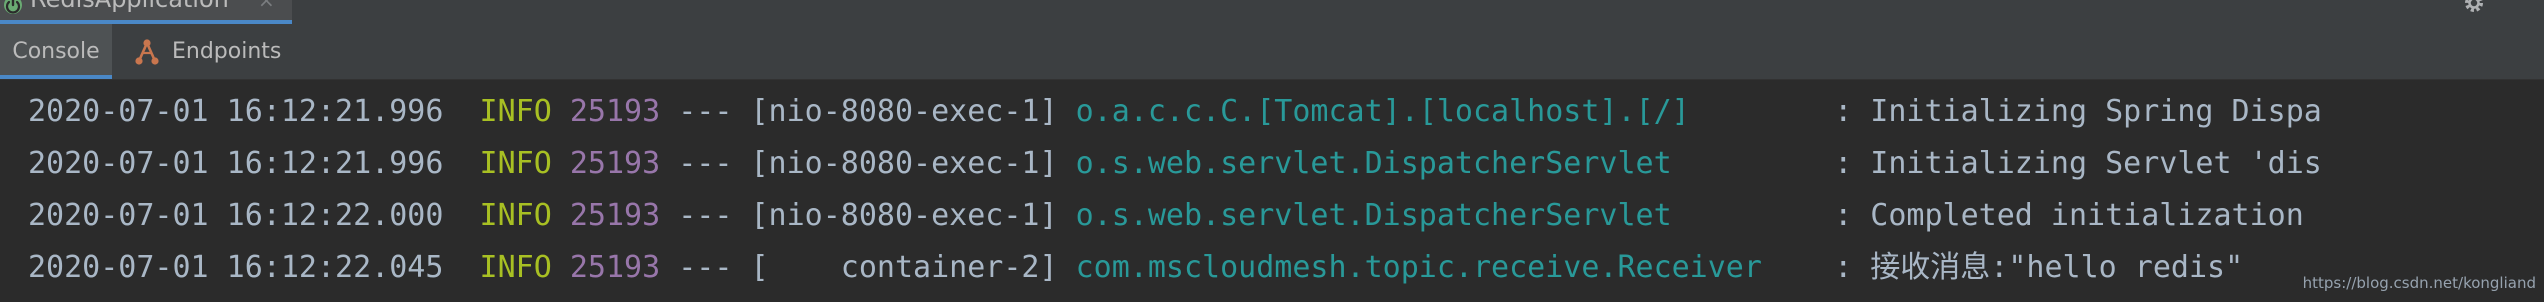  I want to click on log-message: : Initializing Spring Dispa, so click(2078, 111).